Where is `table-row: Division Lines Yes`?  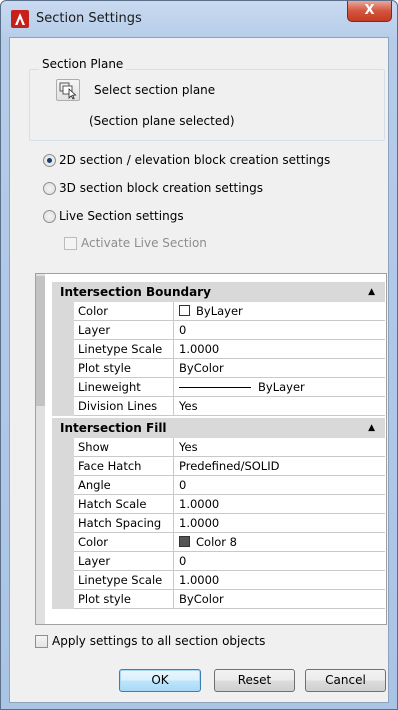 table-row: Division Lines Yes is located at coordinates (218, 406).